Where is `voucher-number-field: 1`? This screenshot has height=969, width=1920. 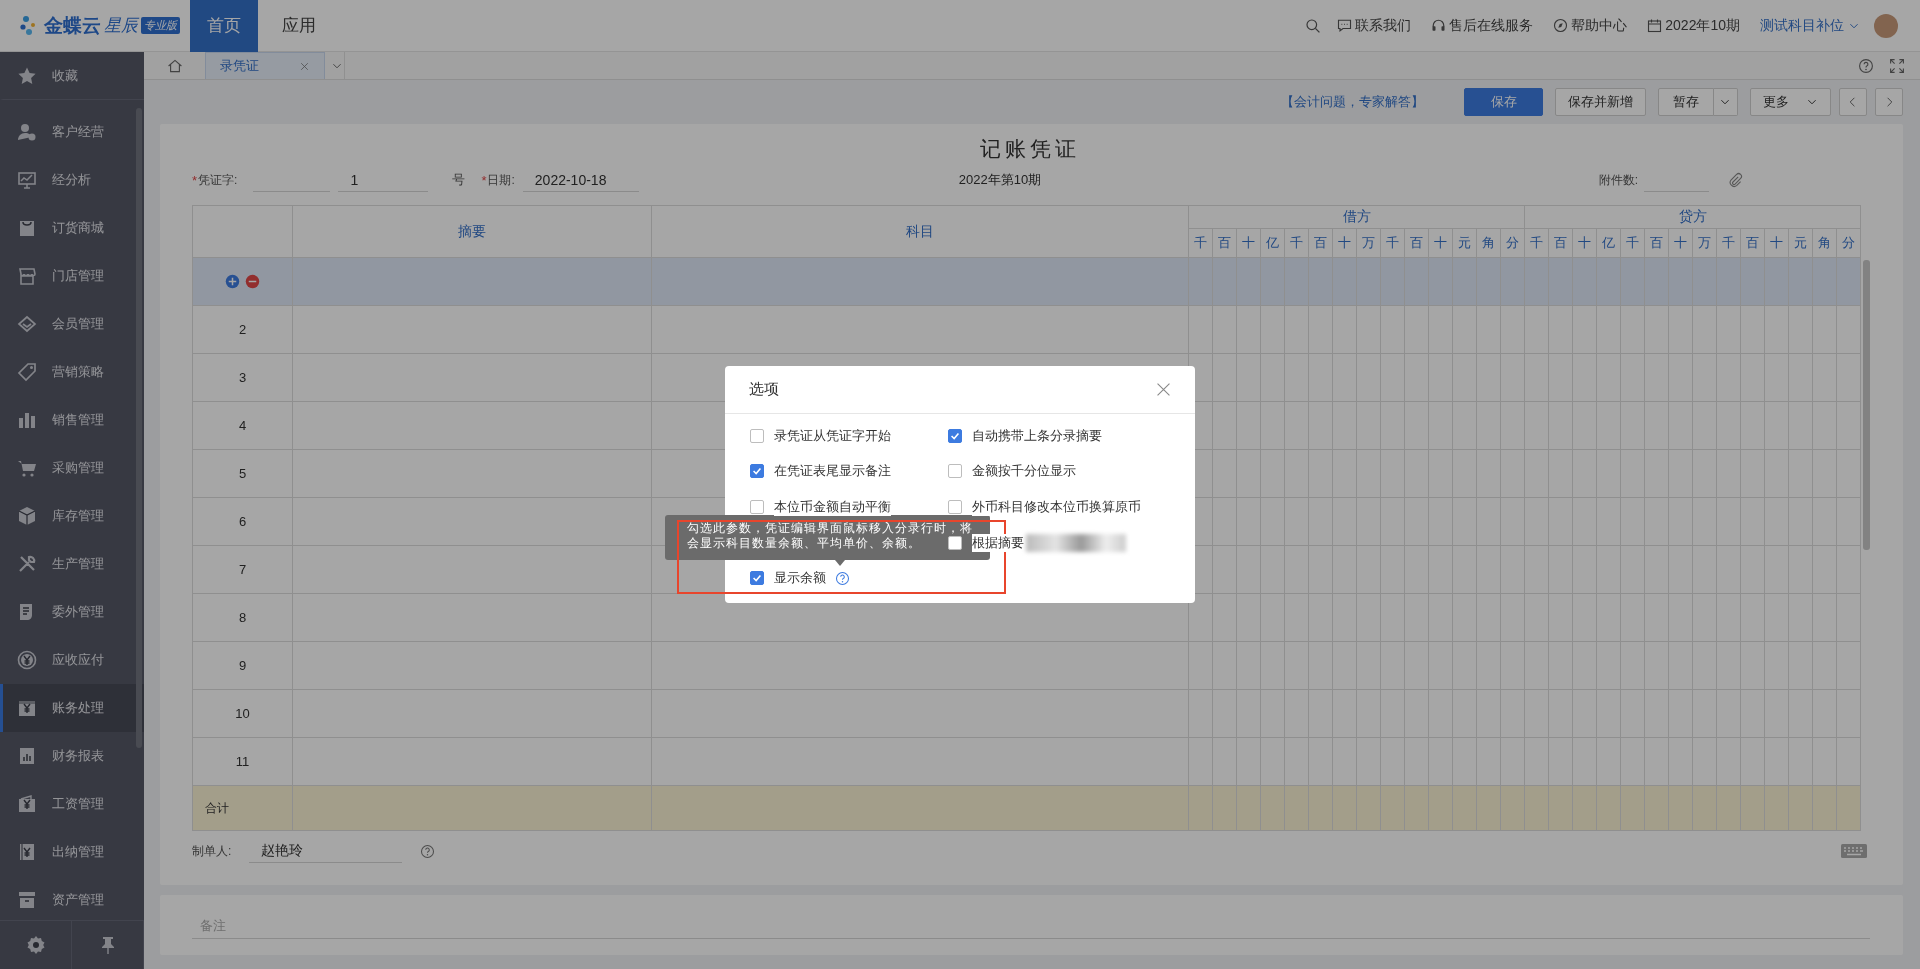
voucher-number-field: 1 is located at coordinates (383, 180).